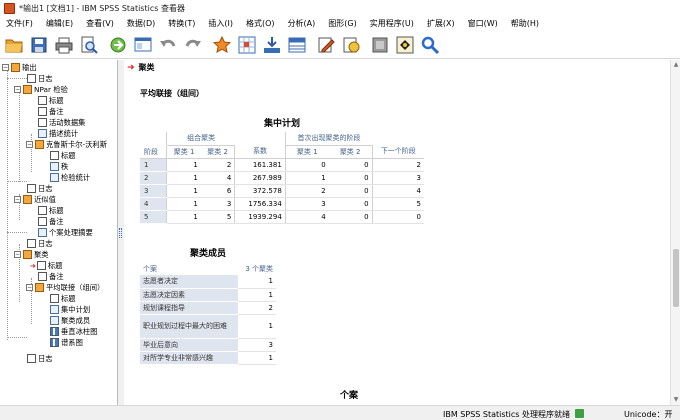 The width and height of the screenshot is (680, 420). I want to click on outline-cluster-notes: 备注, so click(51, 276).